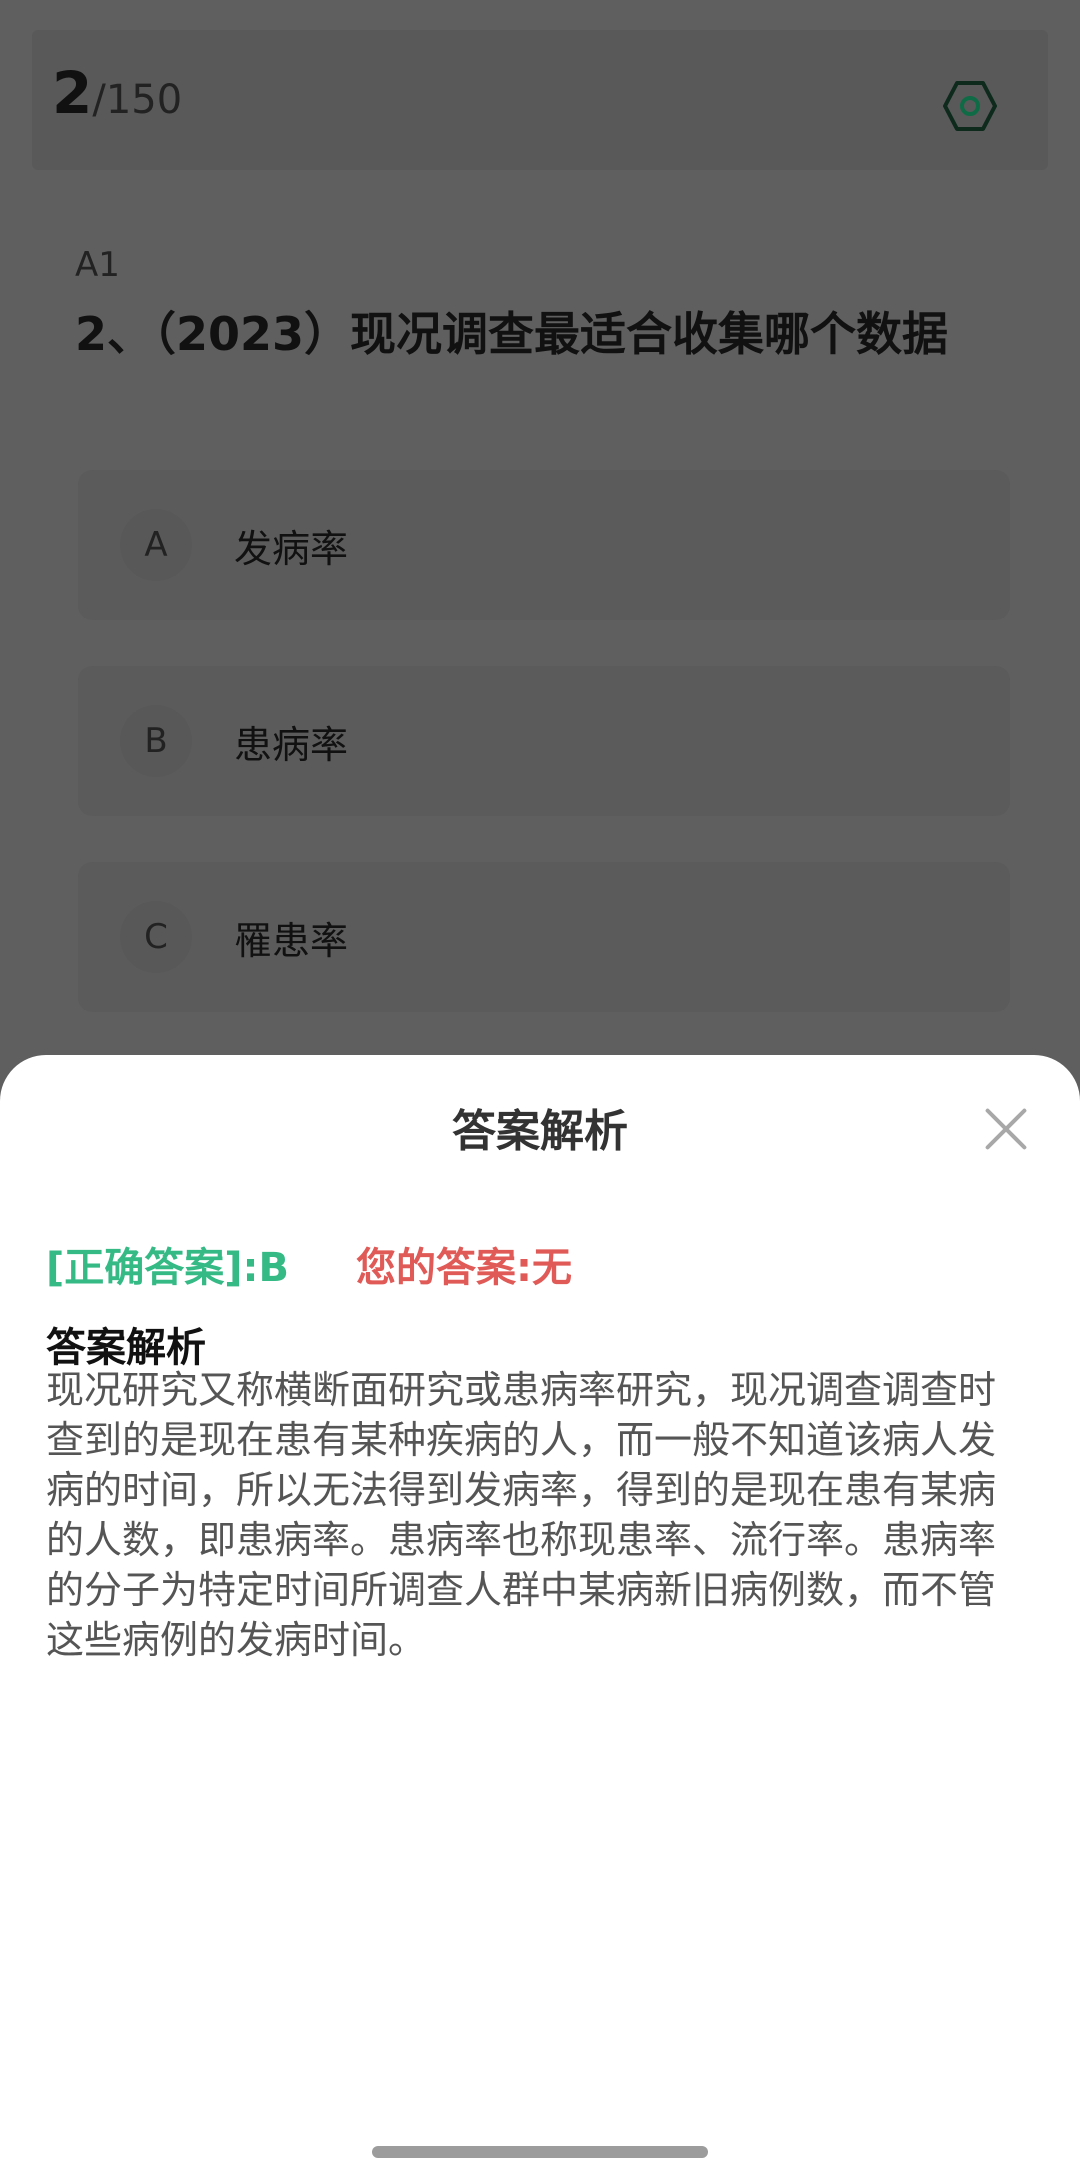 This screenshot has width=1080, height=2181. Describe the element at coordinates (291, 744) in the screenshot. I see `option-text: 患病率` at that location.